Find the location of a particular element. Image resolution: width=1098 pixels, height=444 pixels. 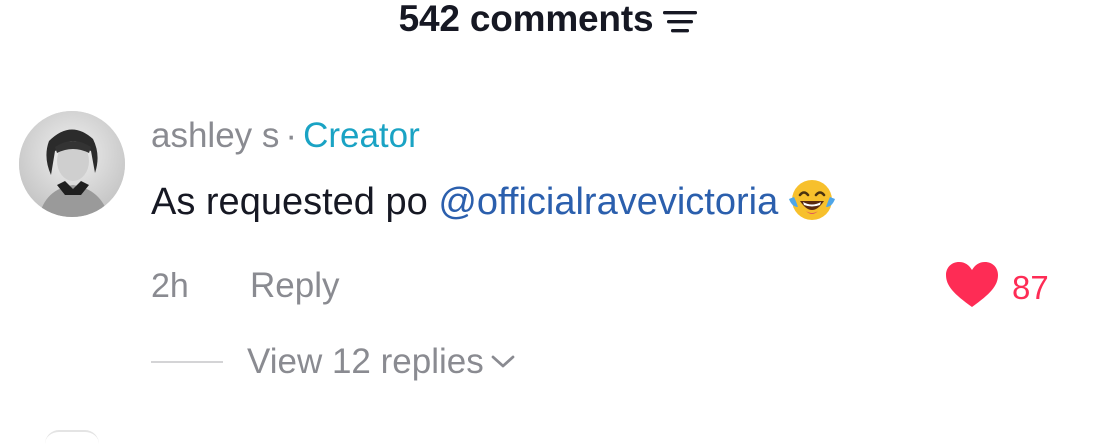

comment-mention-link: @officialravevictoria is located at coordinates (608, 202).